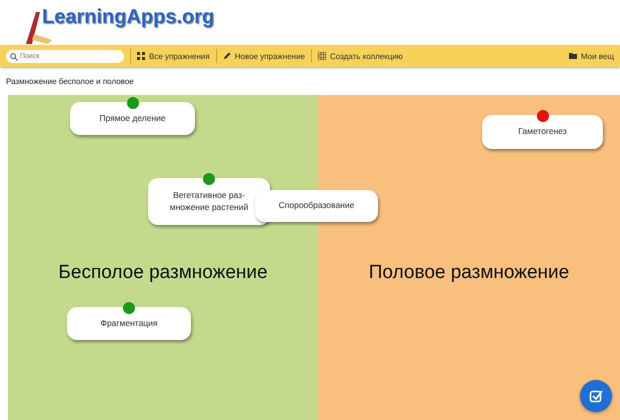 This screenshot has width=620, height=420. Describe the element at coordinates (572, 56) in the screenshot. I see `folder-icon` at that location.